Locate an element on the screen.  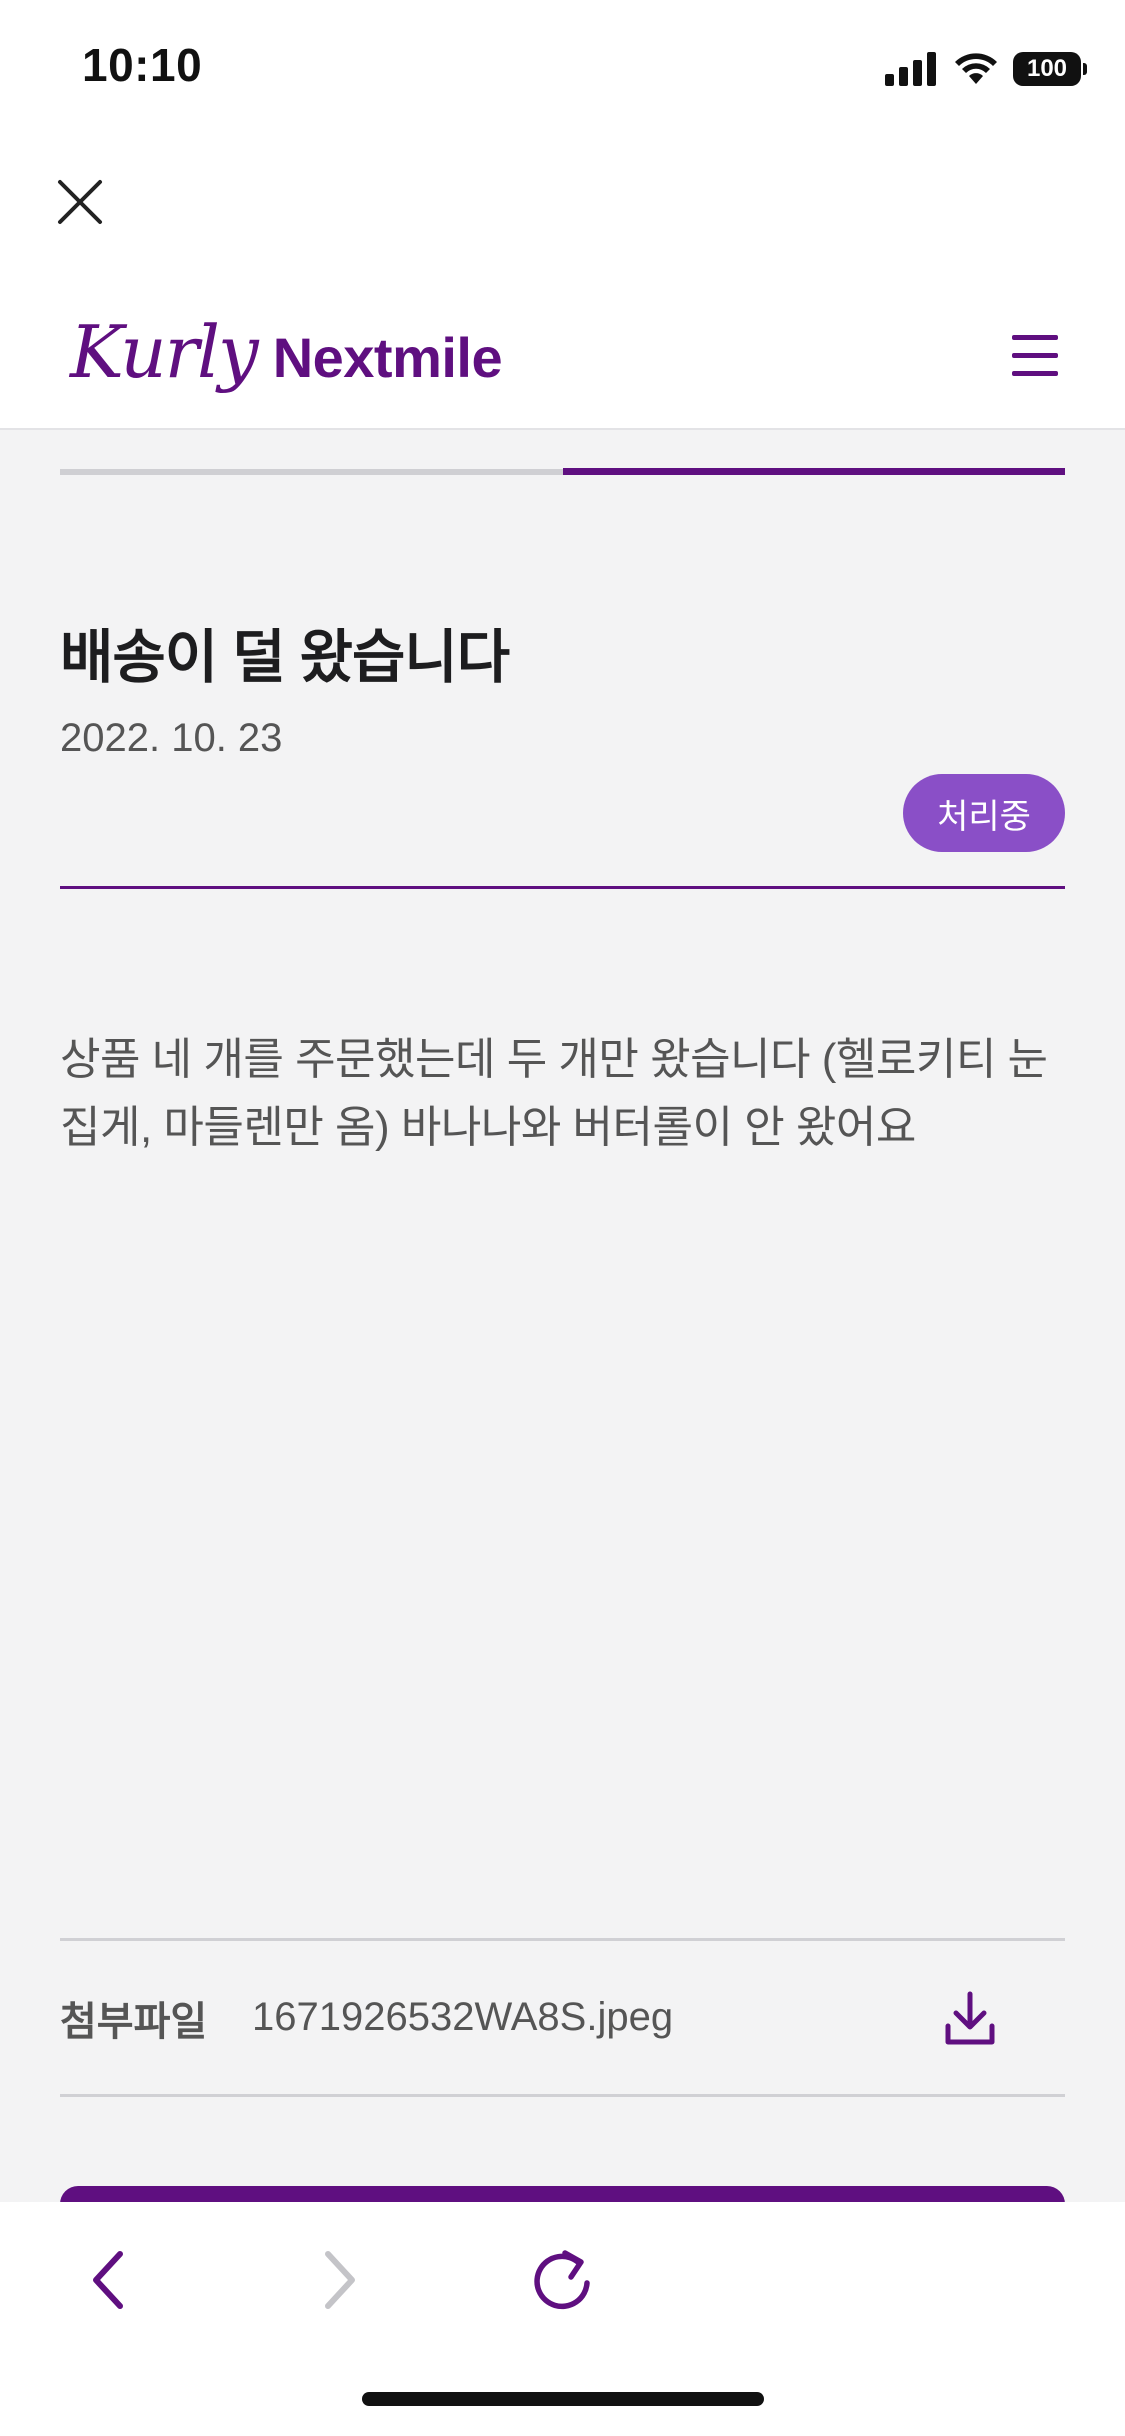
home-indicator is located at coordinates (563, 2399).